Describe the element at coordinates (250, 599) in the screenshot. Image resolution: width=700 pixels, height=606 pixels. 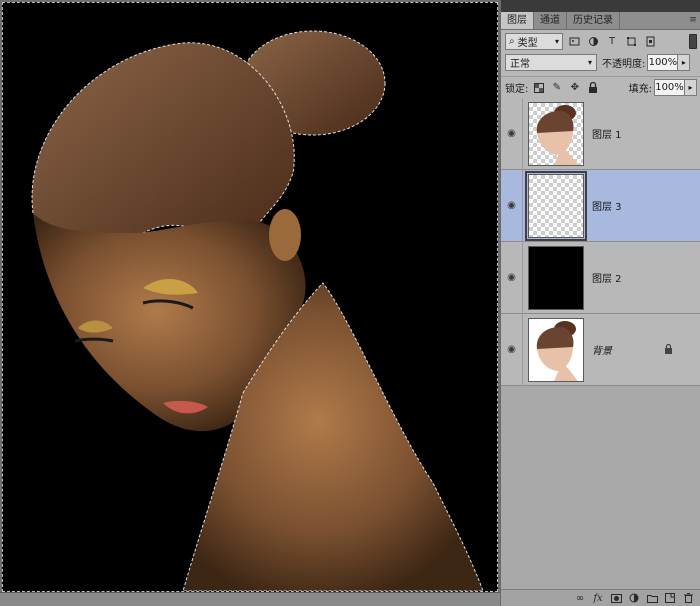
I see `canvas-statusbar` at that location.